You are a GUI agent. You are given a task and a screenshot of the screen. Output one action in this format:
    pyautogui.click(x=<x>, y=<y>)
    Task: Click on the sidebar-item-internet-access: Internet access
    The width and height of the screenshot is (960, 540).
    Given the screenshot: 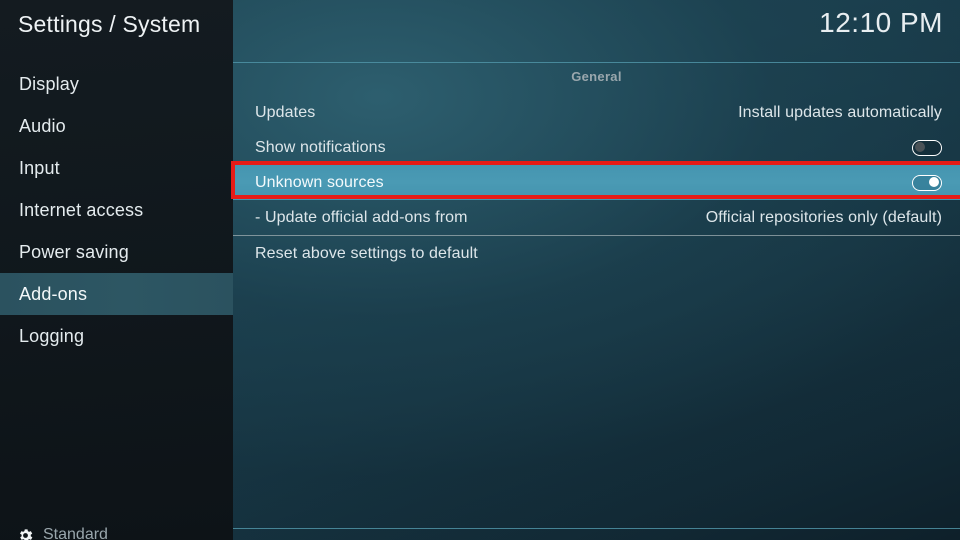 What is the action you would take?
    pyautogui.click(x=116, y=210)
    